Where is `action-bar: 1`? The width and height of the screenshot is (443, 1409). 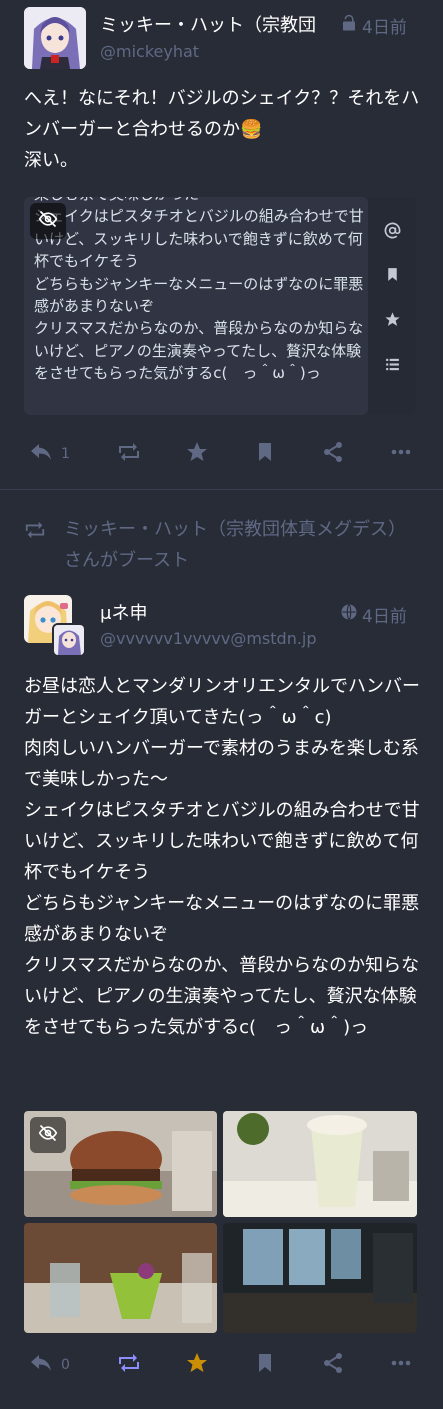
action-bar: 1 is located at coordinates (221, 454).